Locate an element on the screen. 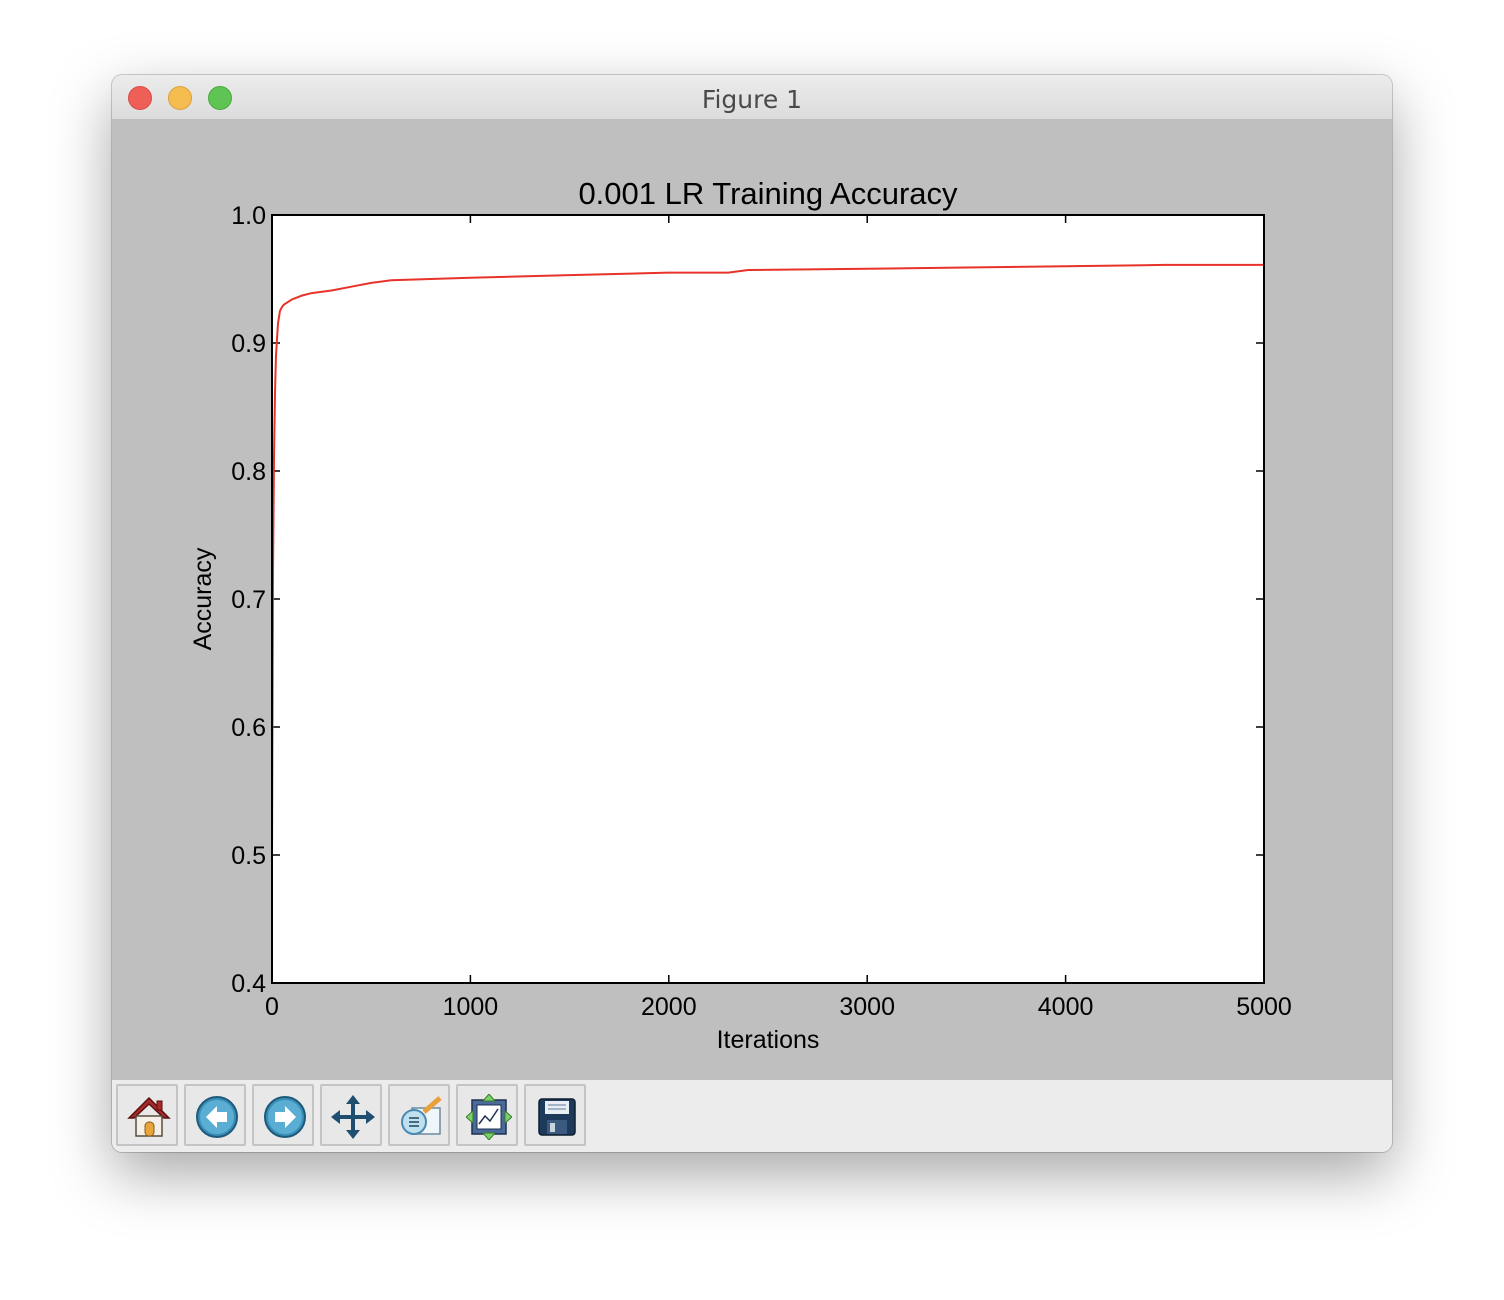  move-icon is located at coordinates (353, 1117).